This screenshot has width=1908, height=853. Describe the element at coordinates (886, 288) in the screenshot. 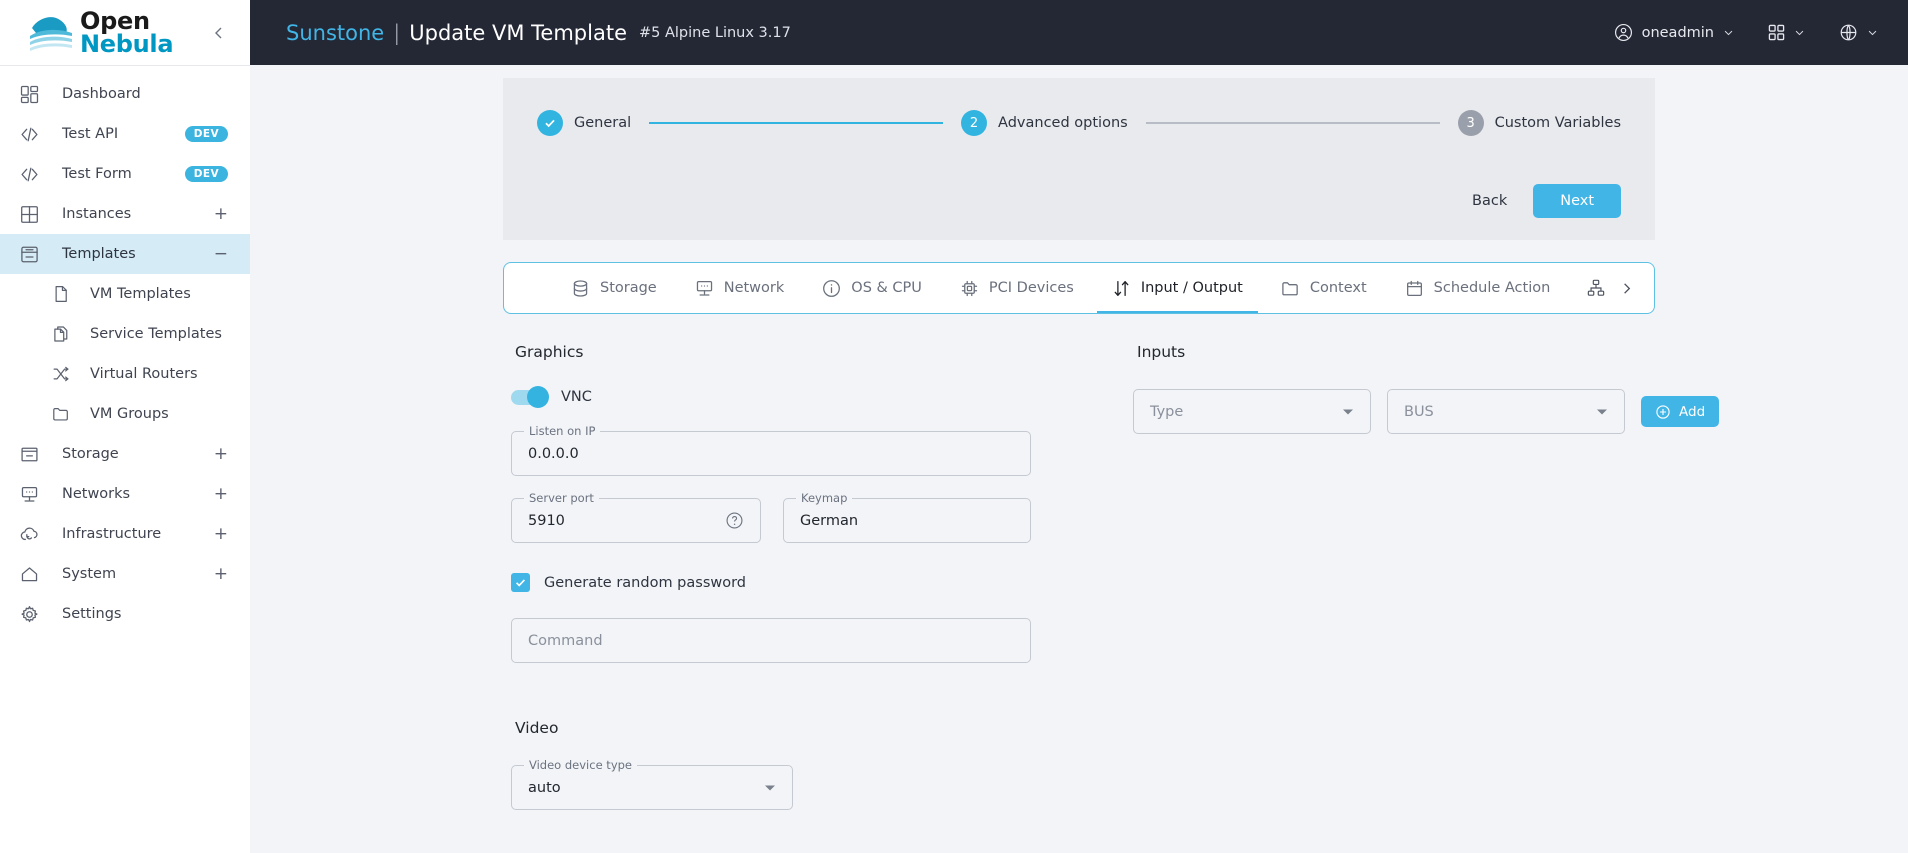

I see `tab-label: OS & CPU` at that location.